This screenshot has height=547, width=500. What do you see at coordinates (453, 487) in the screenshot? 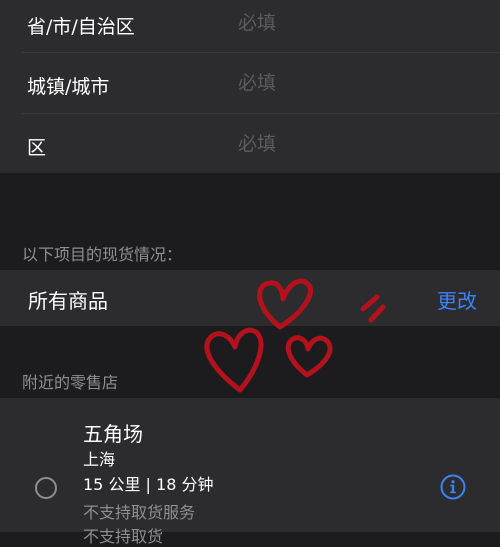
I see `info-icon` at bounding box center [453, 487].